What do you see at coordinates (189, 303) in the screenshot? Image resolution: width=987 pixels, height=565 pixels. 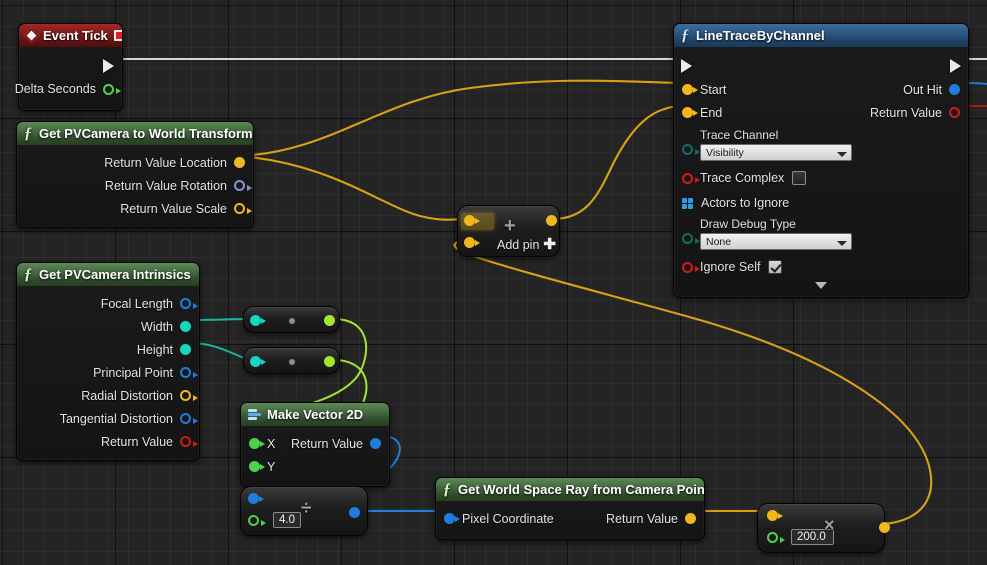 I see `vector2d-pin-focal-length` at bounding box center [189, 303].